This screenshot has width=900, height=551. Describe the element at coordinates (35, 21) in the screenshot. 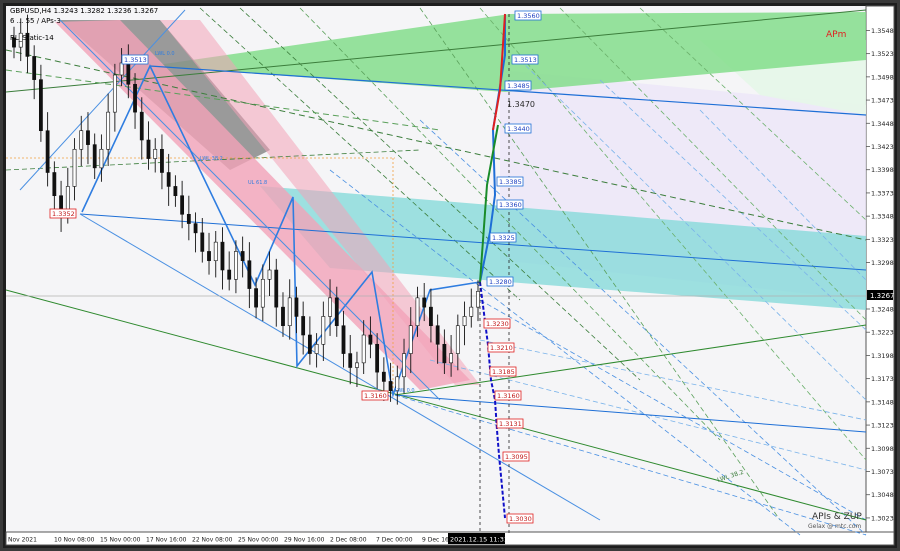

I see `indicator-header-1: 6 ... 55 / APs-3` at that location.